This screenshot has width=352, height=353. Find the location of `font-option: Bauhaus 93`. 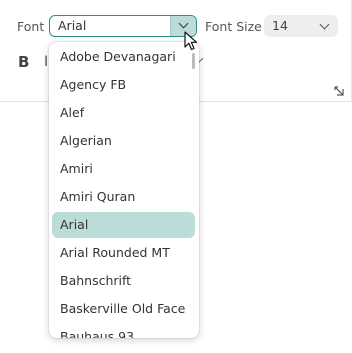

font-option: Bauhaus 93 is located at coordinates (123, 331).